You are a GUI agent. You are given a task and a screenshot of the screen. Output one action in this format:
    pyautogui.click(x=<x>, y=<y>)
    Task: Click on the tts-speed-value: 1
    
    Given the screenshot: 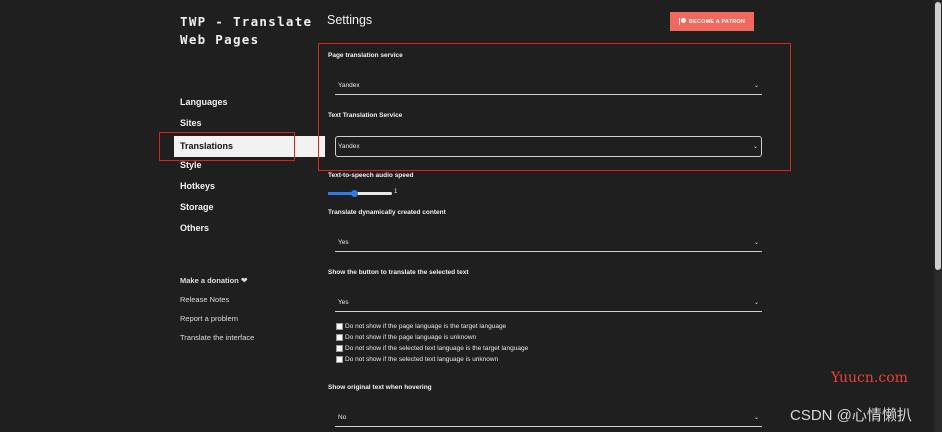 What is the action you would take?
    pyautogui.click(x=396, y=192)
    